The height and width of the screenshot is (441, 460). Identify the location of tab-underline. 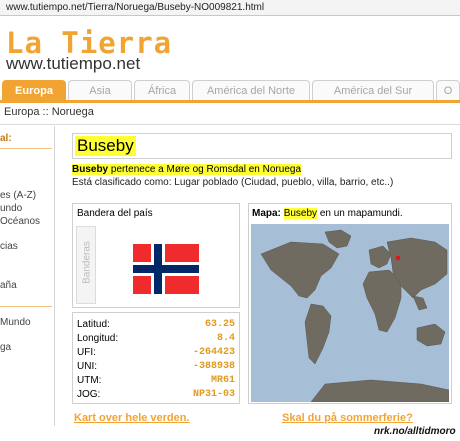
(230, 101).